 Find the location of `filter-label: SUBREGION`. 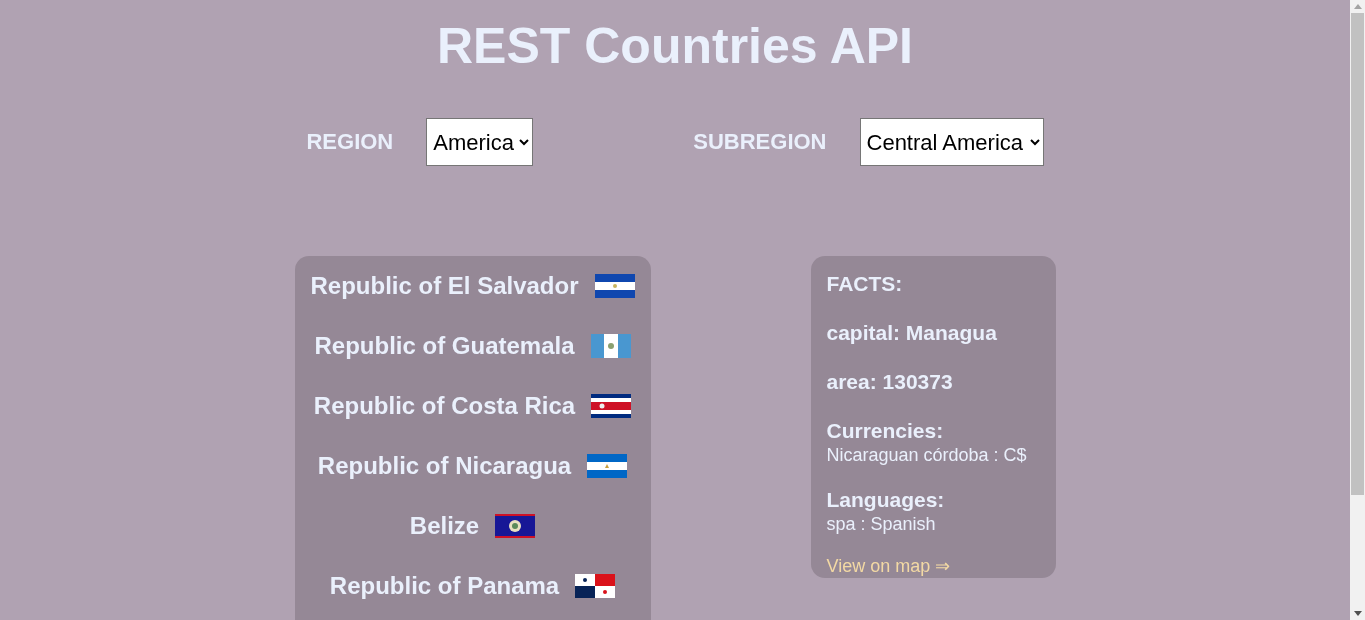

filter-label: SUBREGION is located at coordinates (760, 142).